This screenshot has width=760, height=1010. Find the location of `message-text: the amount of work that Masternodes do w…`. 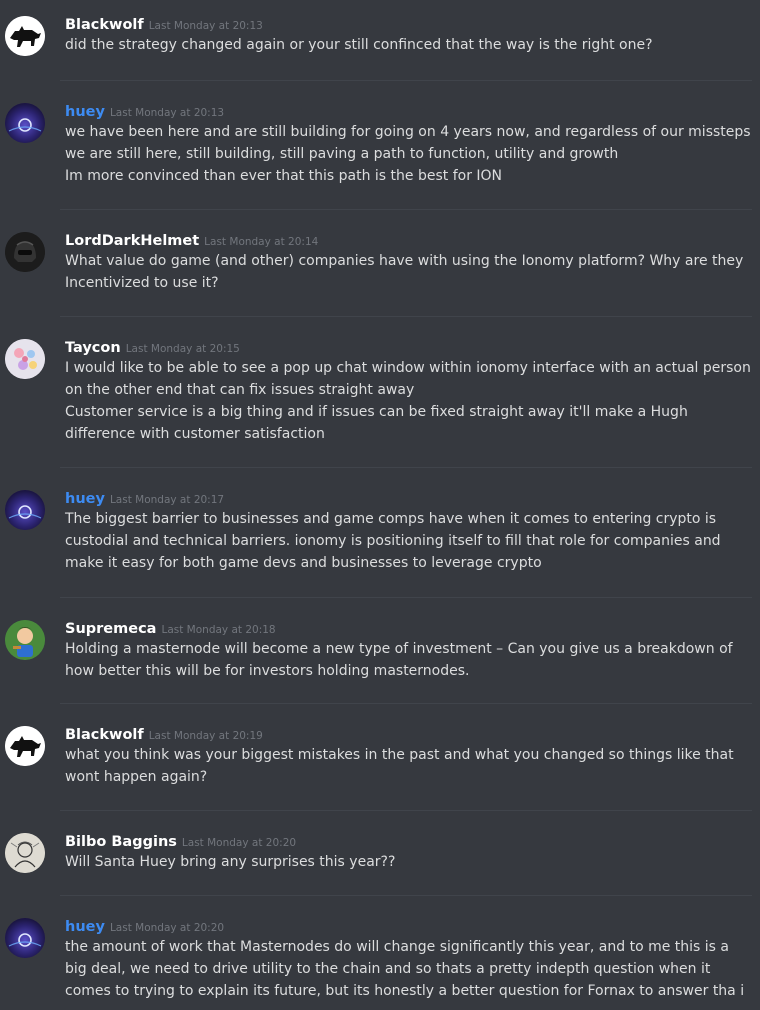

message-text: the amount of work that Masternodes do w… is located at coordinates (405, 969).